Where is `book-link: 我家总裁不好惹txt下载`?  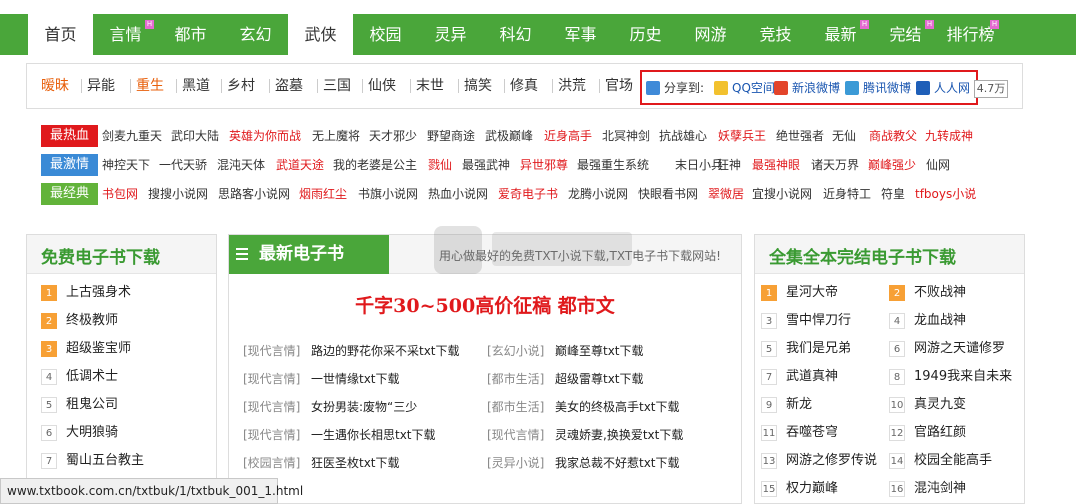 book-link: 我家总裁不好惹txt下载 is located at coordinates (617, 463).